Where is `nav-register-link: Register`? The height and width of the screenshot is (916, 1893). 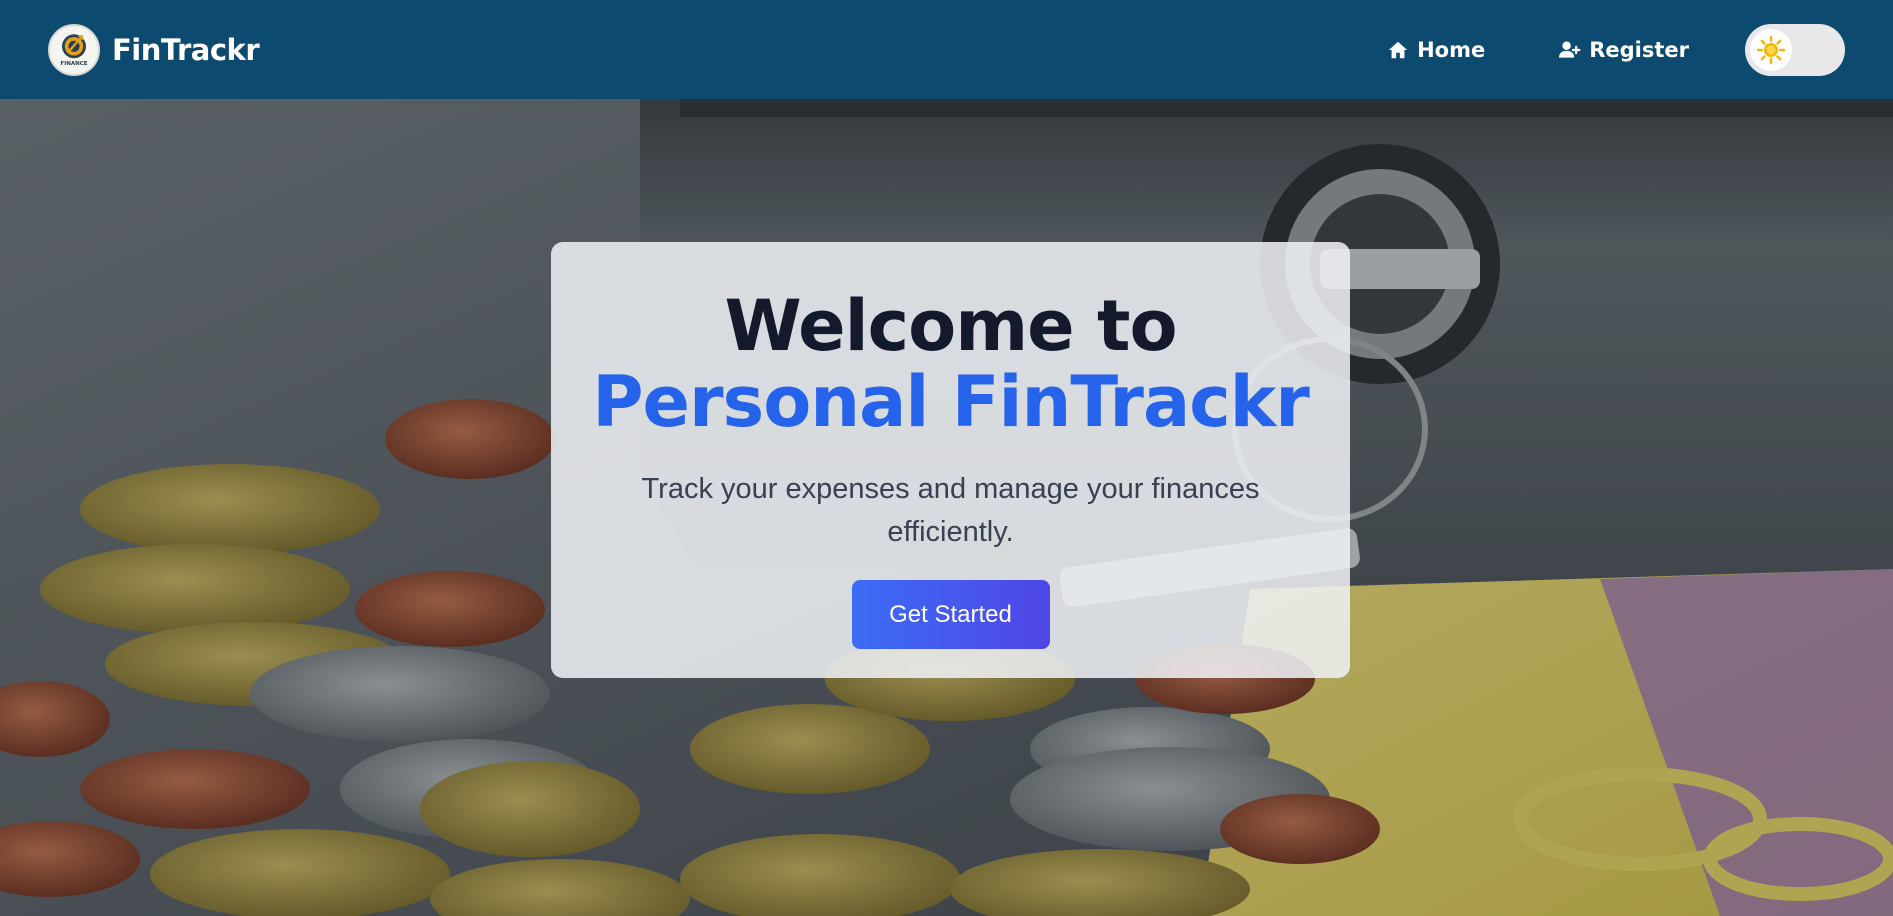
nav-register-link: Register is located at coordinates (1624, 50).